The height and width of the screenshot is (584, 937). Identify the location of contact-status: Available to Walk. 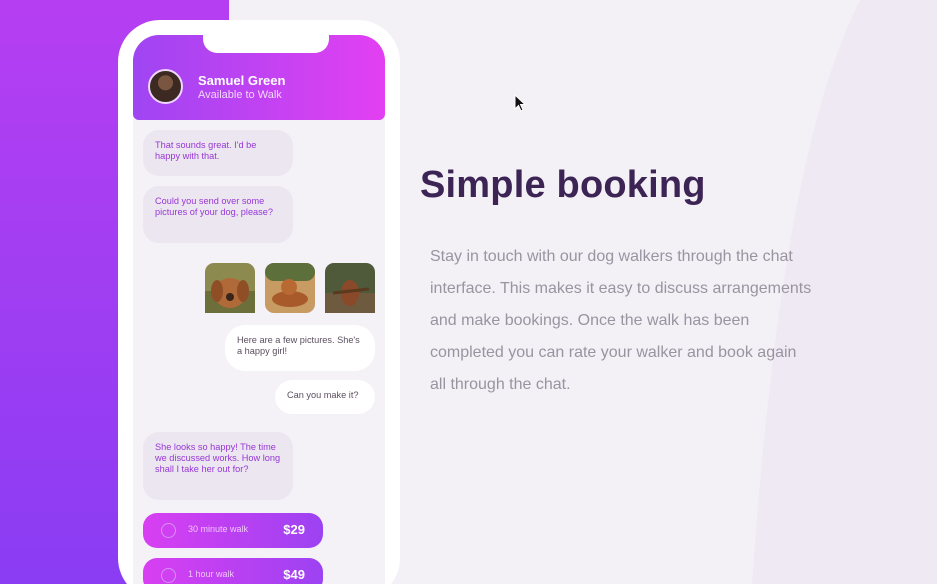
(240, 95).